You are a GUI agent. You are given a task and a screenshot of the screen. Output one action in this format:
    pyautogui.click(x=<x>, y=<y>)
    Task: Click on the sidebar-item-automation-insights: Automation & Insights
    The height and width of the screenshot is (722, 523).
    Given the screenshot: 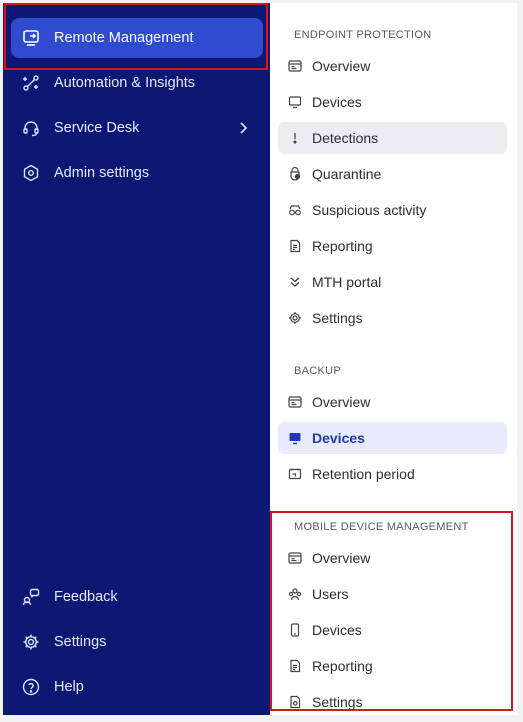 What is the action you would take?
    pyautogui.click(x=137, y=83)
    